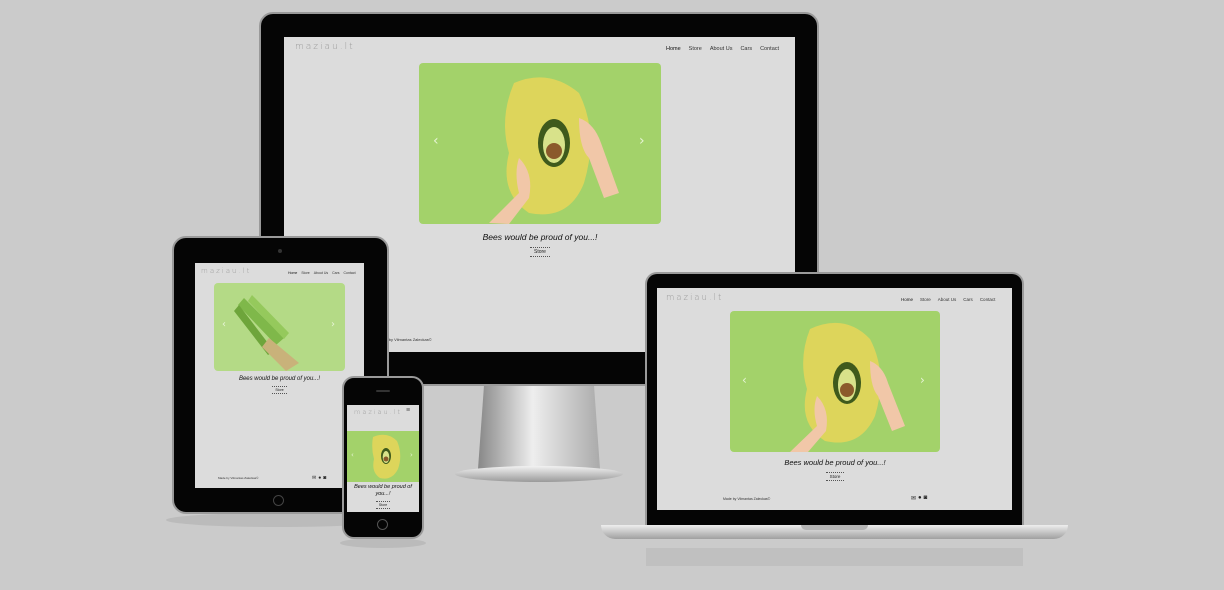 The image size is (1224, 590). Describe the element at coordinates (383, 391) in the screenshot. I see `phone-speaker` at that location.